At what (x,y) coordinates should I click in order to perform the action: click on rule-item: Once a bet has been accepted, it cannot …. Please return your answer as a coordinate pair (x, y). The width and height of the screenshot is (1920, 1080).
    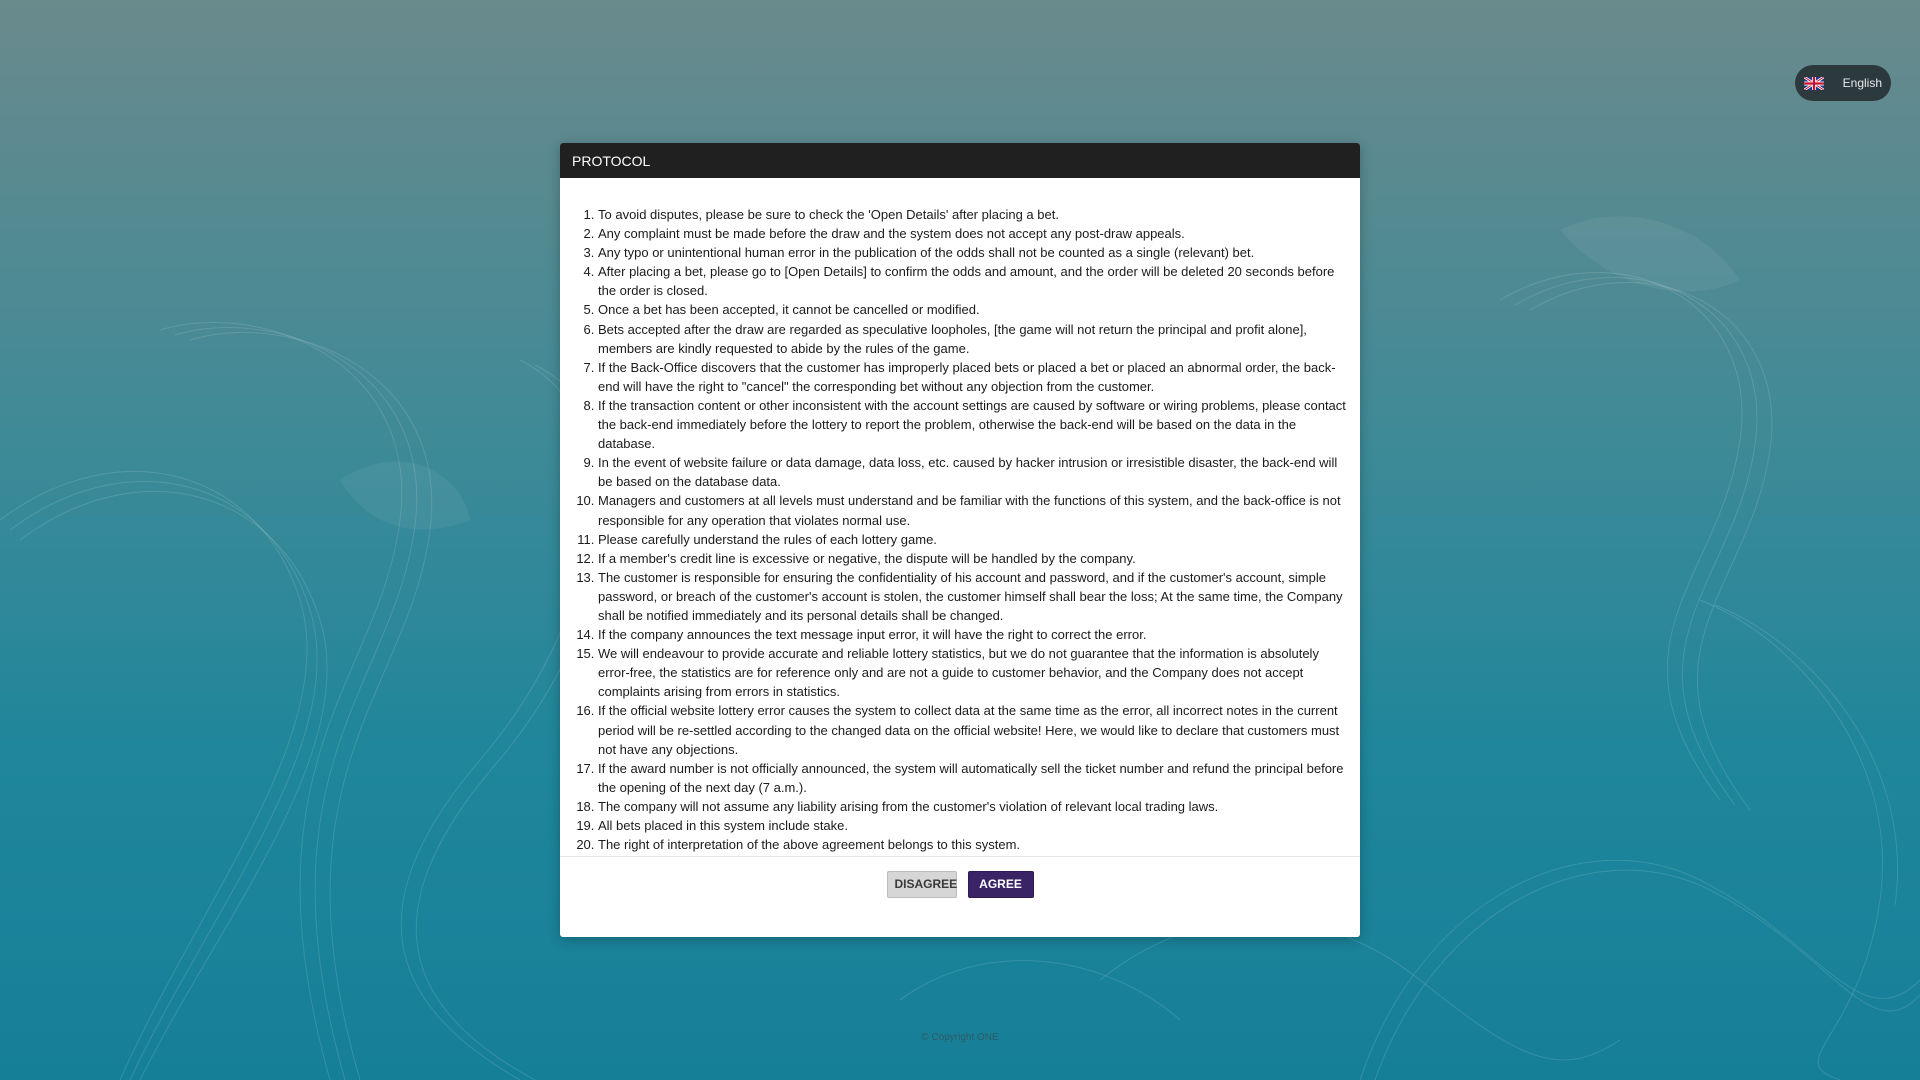
    Looking at the image, I should click on (975, 309).